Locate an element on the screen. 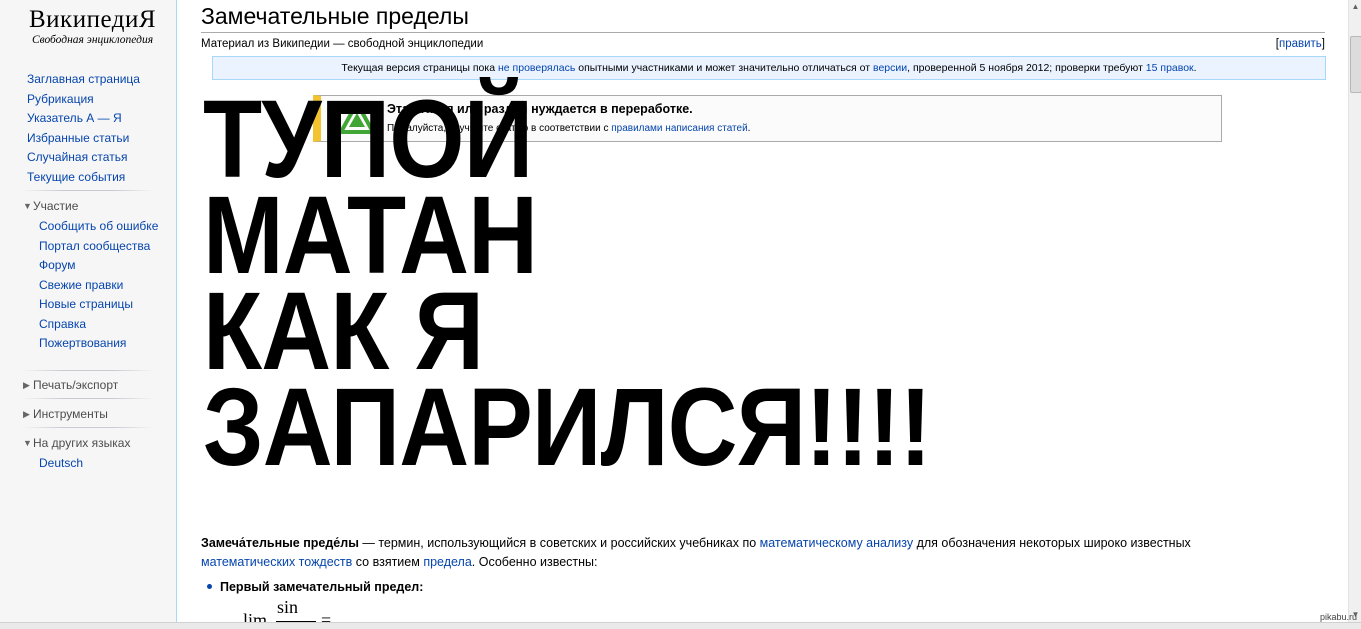 This screenshot has width=1361, height=629. page-title: Замечательные пределы is located at coordinates (763, 17).